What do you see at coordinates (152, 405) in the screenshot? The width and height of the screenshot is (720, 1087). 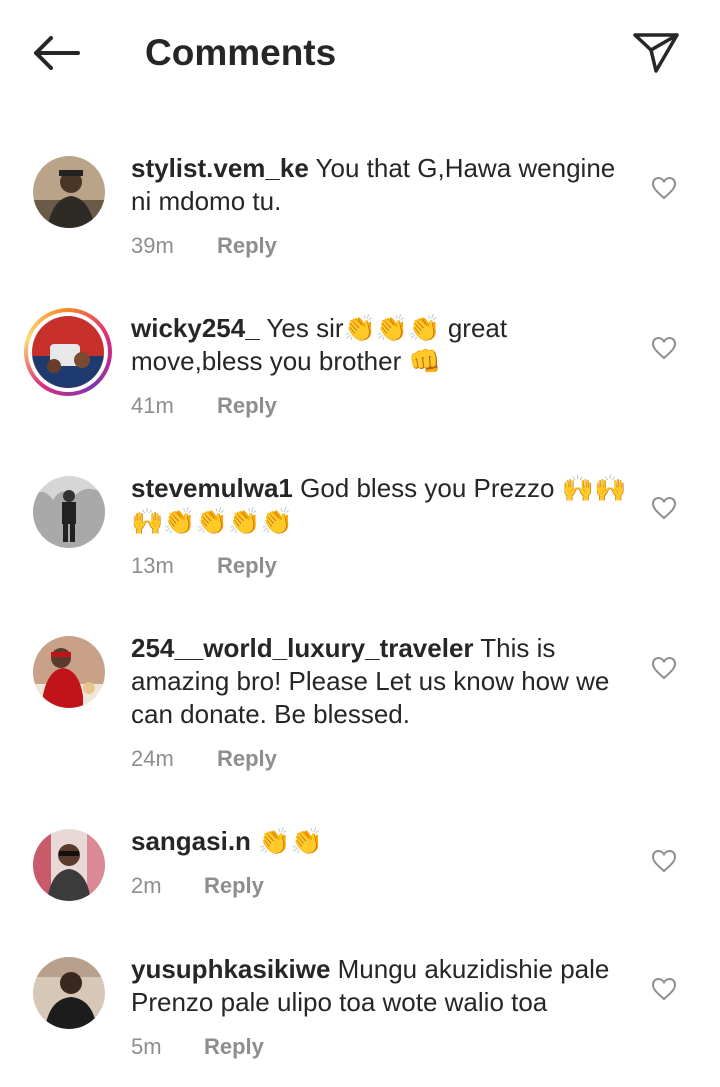 I see `comment-time: 41m` at bounding box center [152, 405].